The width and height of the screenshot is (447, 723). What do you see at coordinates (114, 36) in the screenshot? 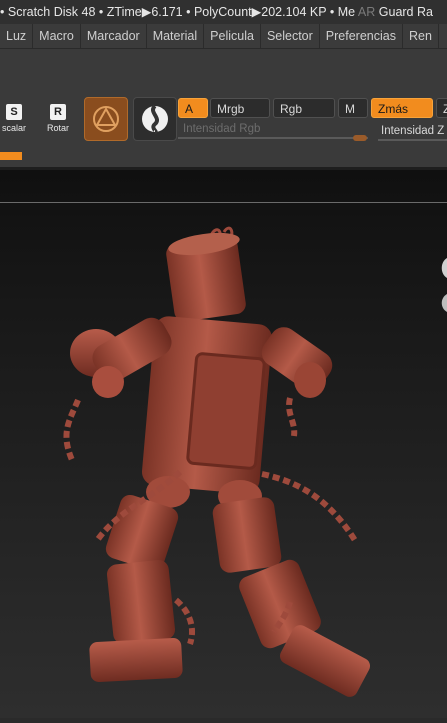
I see `menu-marcador: Marcador` at bounding box center [114, 36].